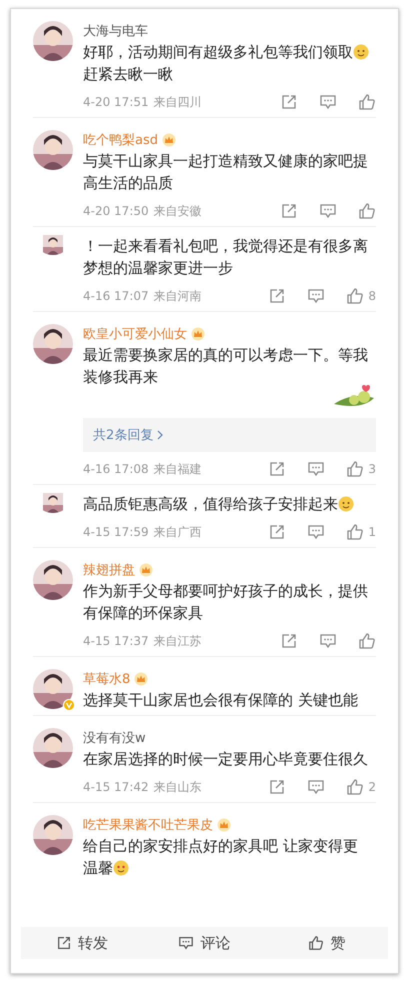 The image size is (409, 984). I want to click on comment-text: 温馨, so click(98, 868).